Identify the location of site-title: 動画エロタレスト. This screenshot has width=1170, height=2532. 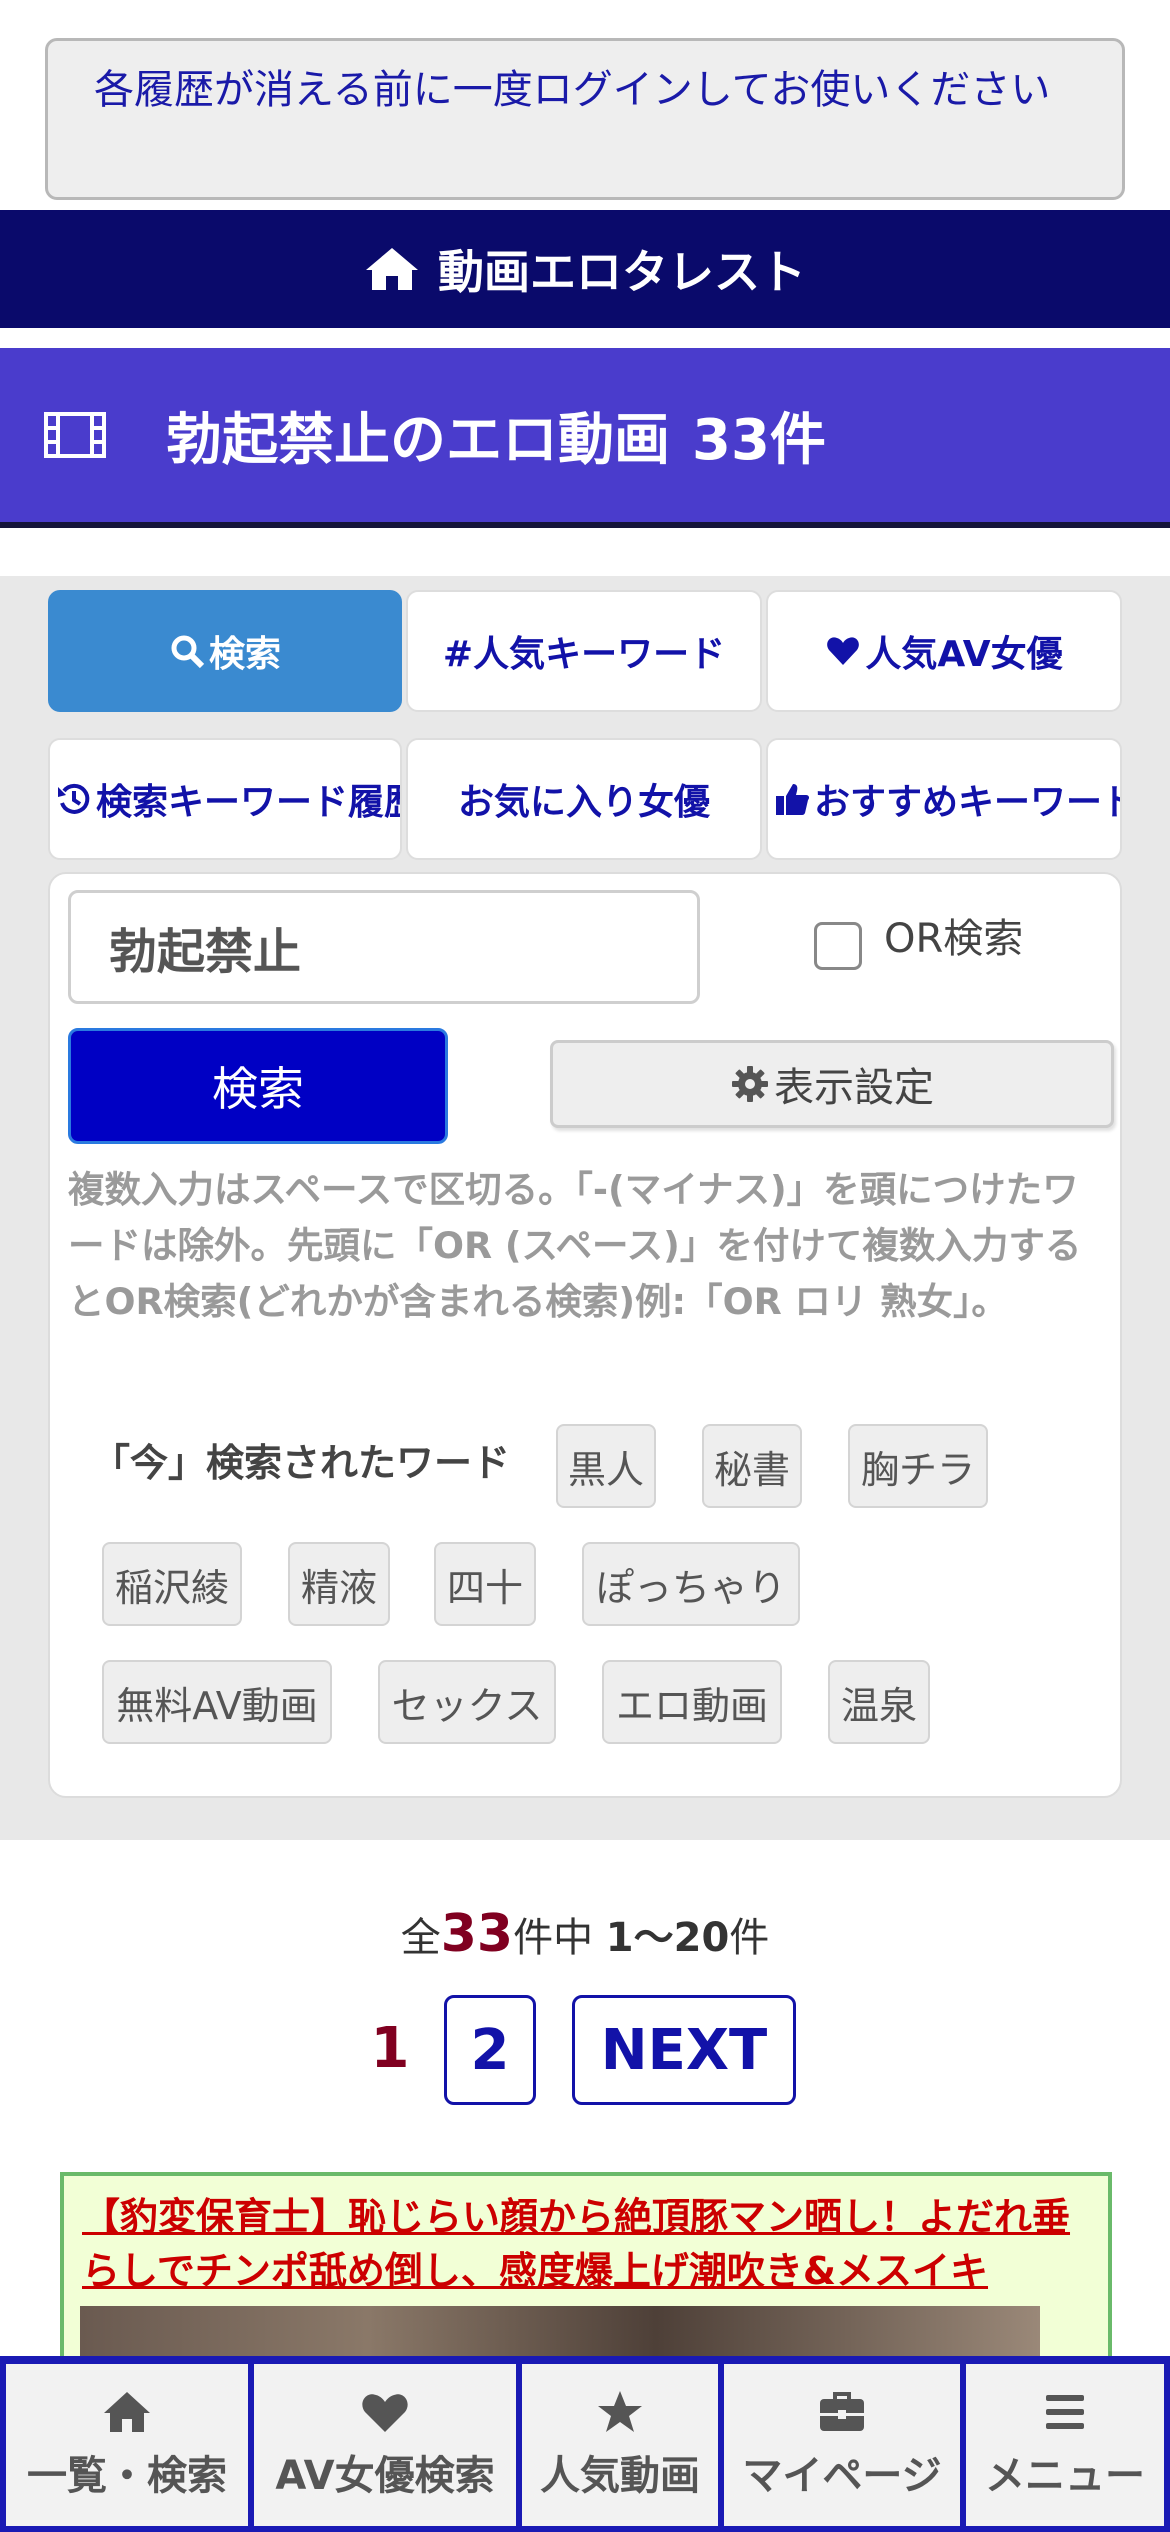
(622, 272).